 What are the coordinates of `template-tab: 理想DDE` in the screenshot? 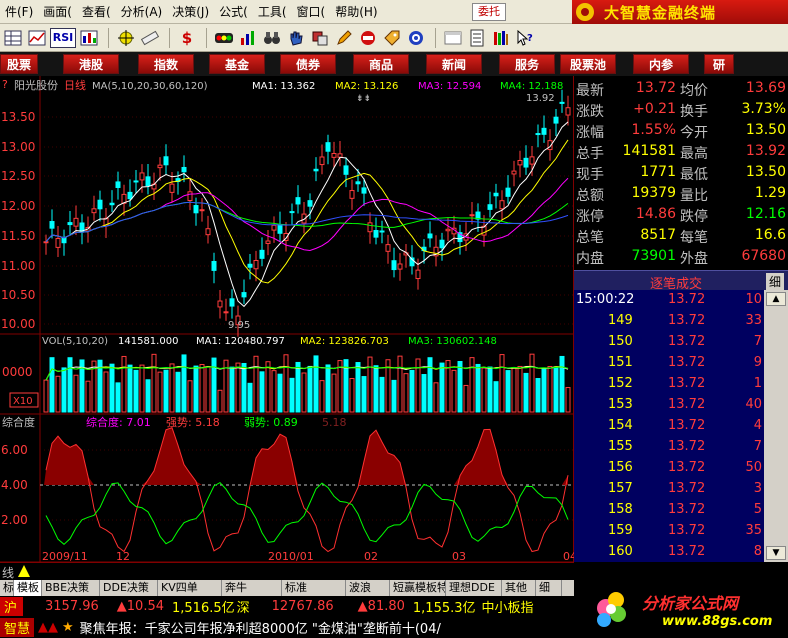 It's located at (474, 588).